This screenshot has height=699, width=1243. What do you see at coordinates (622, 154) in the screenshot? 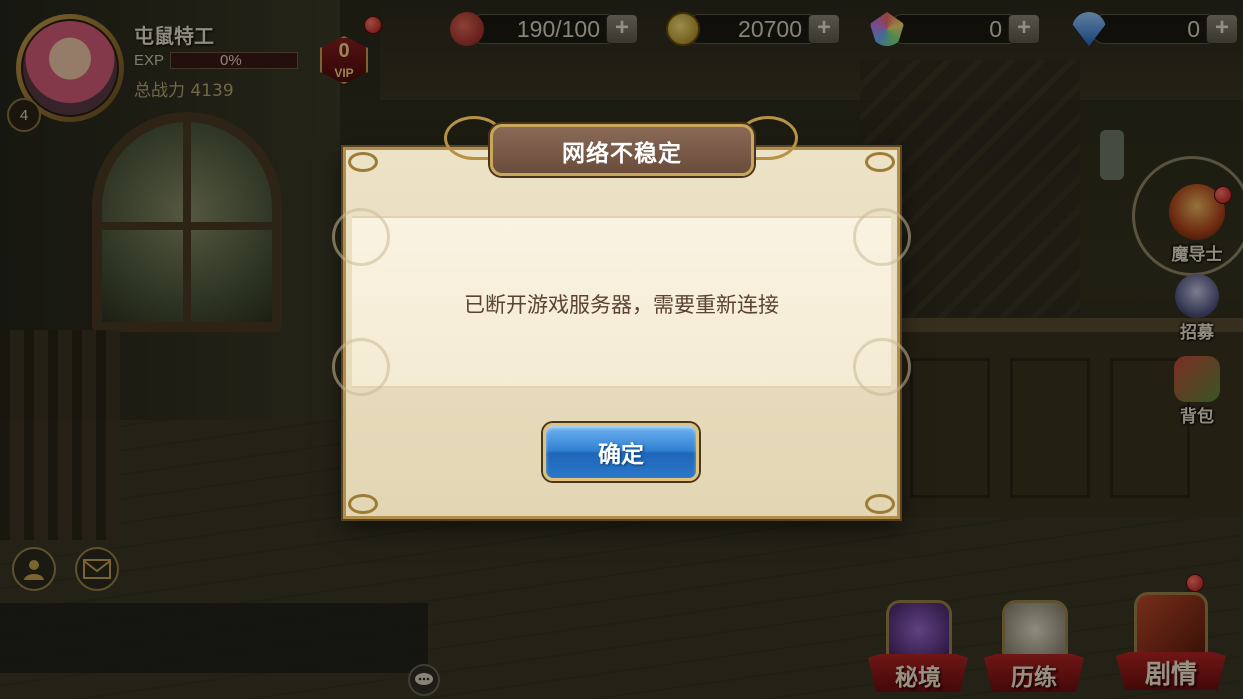
I see `dialog-title: 网络不稳定` at bounding box center [622, 154].